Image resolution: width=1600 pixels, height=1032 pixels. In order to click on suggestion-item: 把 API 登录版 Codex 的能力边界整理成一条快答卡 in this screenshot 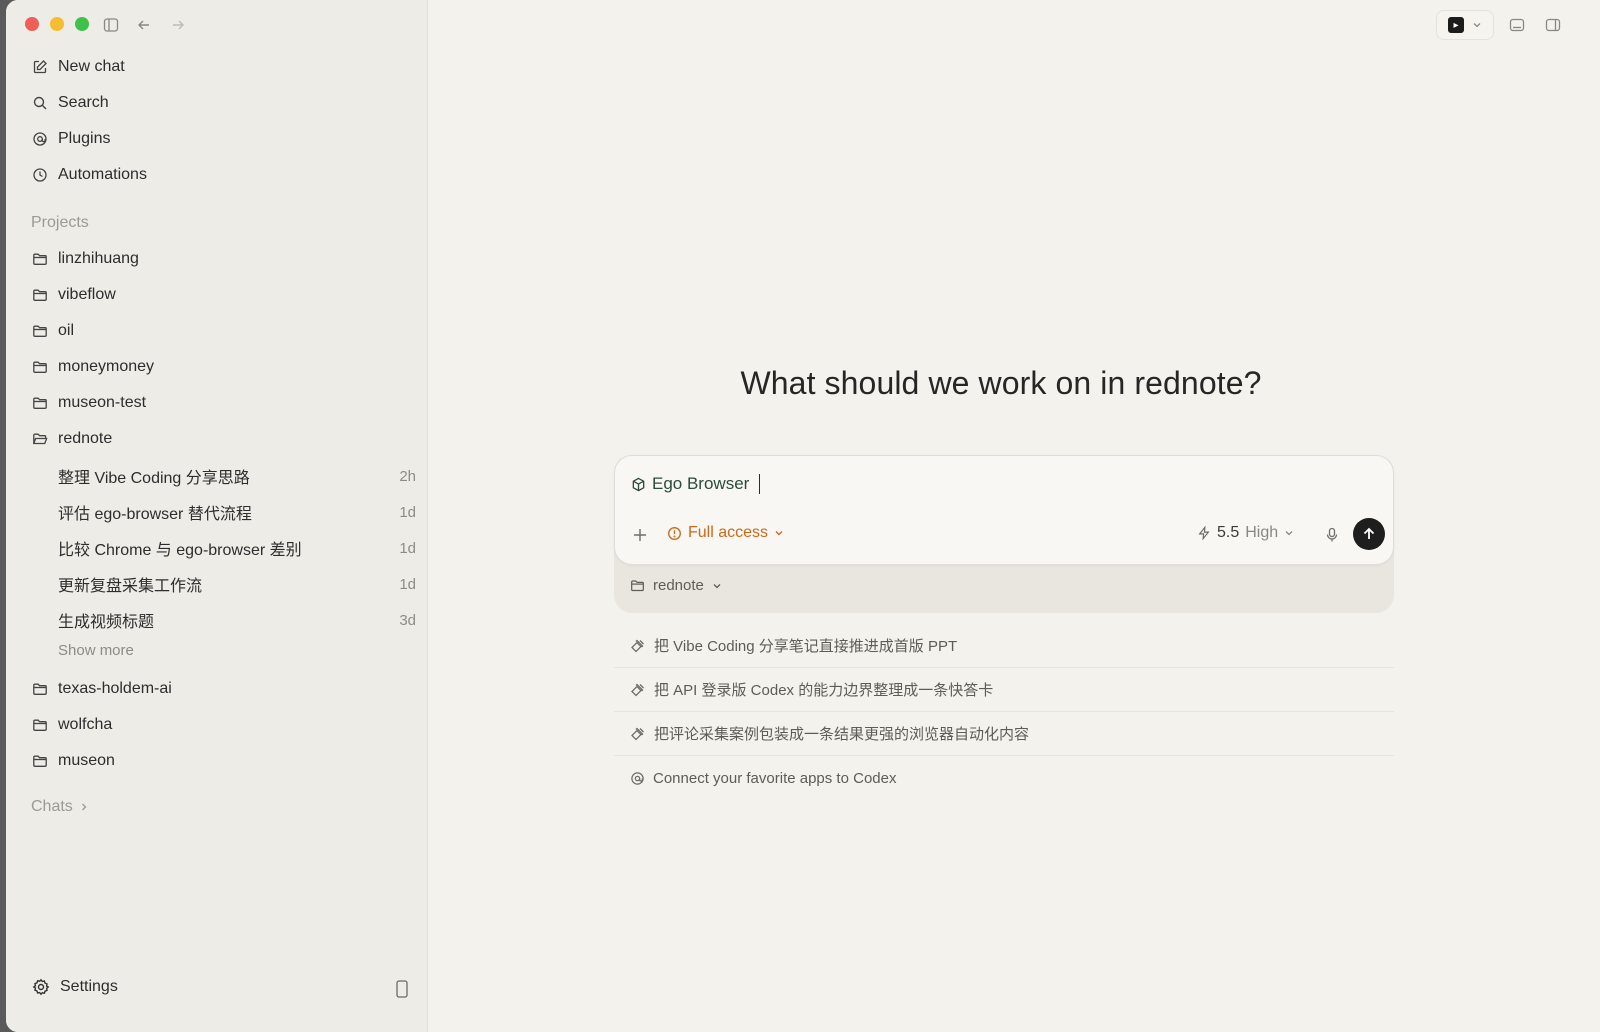, I will do `click(1004, 690)`.